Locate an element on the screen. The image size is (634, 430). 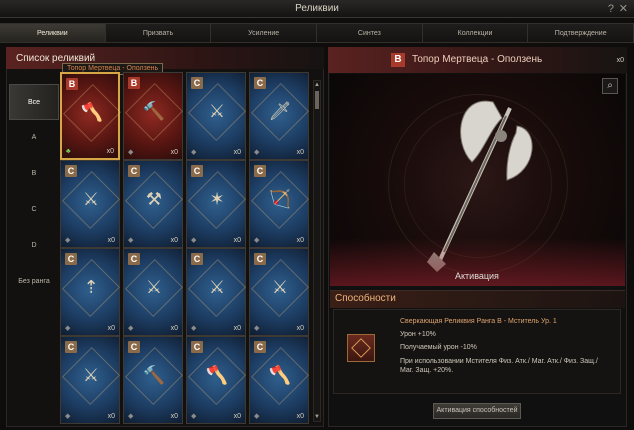
scroll-up-icon: ▲ is located at coordinates (317, 85).